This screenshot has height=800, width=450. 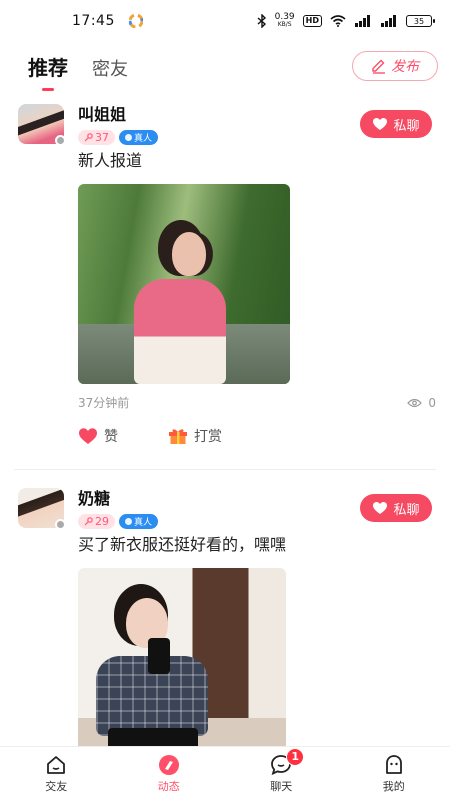 I want to click on username: 叫姐姐, so click(x=118, y=115).